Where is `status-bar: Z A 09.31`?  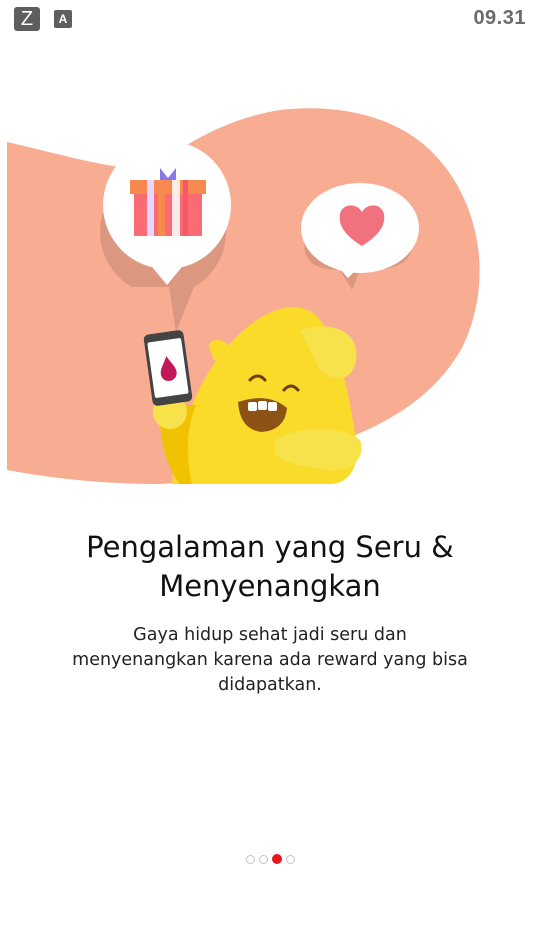 status-bar: Z A 09.31 is located at coordinates (270, 19).